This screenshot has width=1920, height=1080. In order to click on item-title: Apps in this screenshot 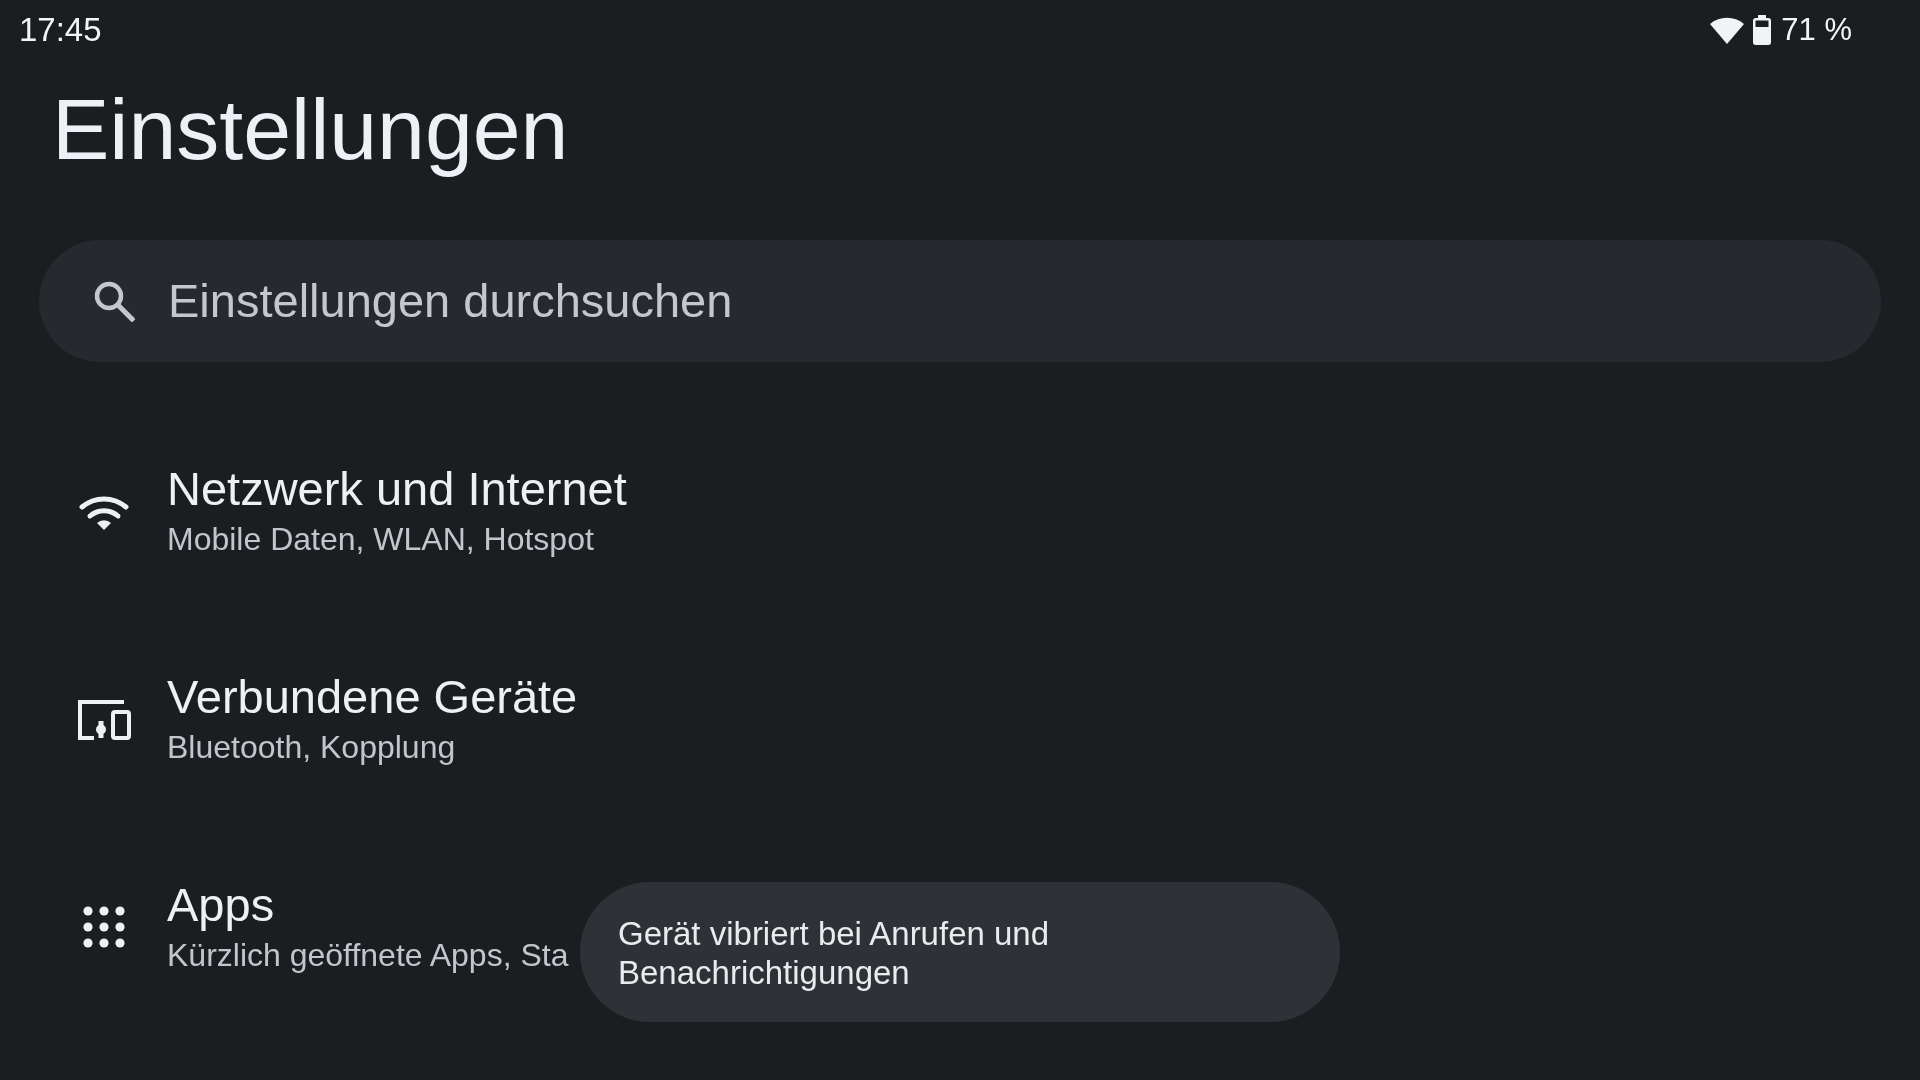, I will do `click(221, 905)`.